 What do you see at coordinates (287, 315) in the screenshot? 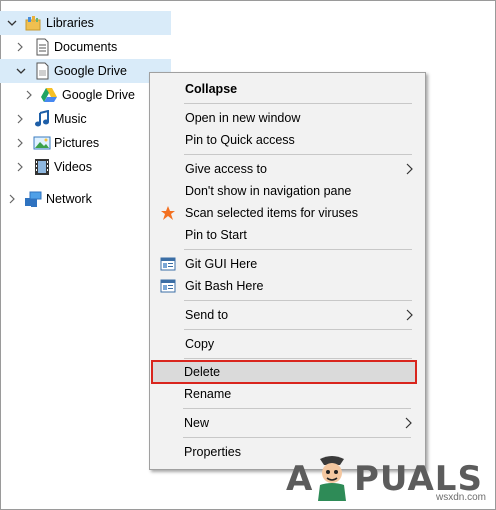
I see `menu-item-send-to: Send to` at bounding box center [287, 315].